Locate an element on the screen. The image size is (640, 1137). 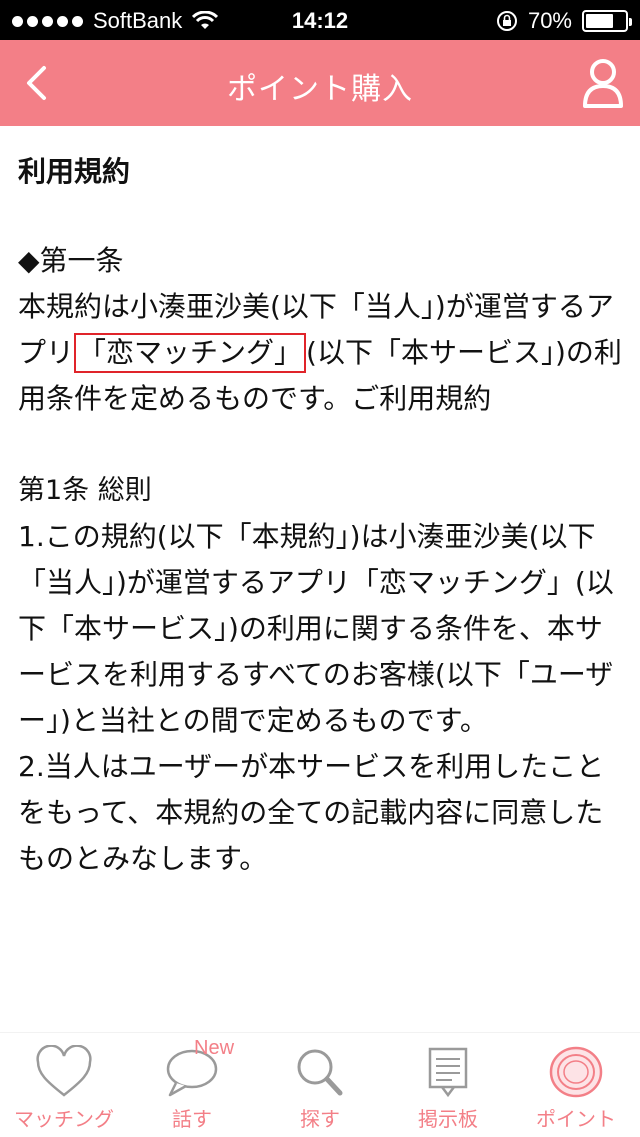
tab-bar: マッチング New 話す 探す 掲示板 ポイント is located at coordinates (320, 1084).